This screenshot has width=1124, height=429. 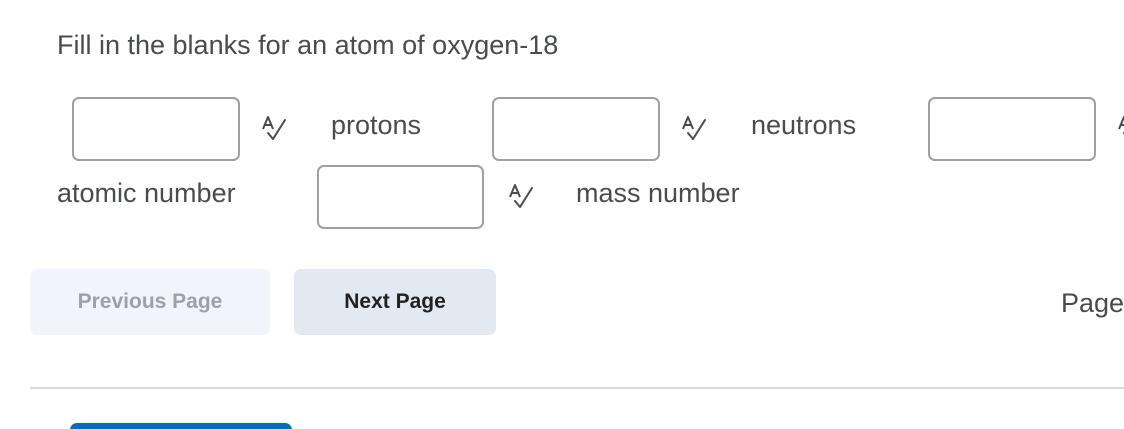 I want to click on atomic-number-label: atomic number, so click(x=146, y=193).